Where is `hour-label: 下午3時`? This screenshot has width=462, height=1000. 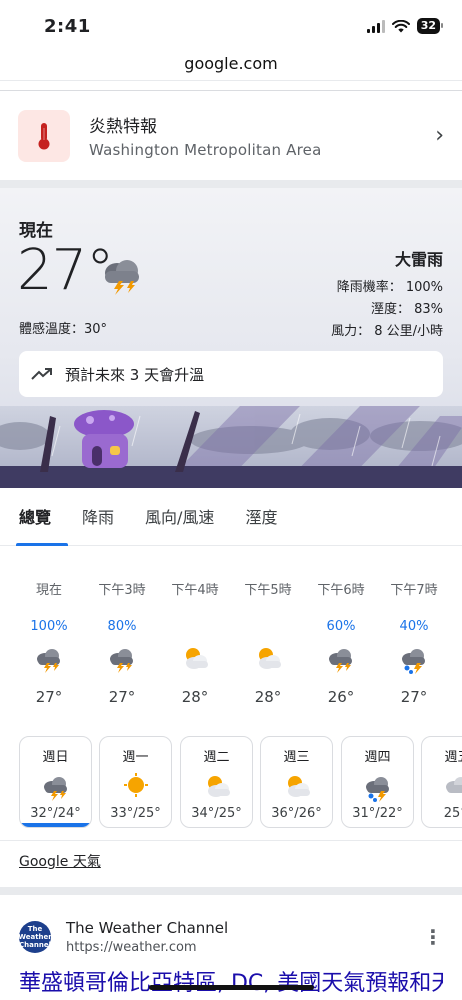 hour-label: 下午3時 is located at coordinates (122, 590).